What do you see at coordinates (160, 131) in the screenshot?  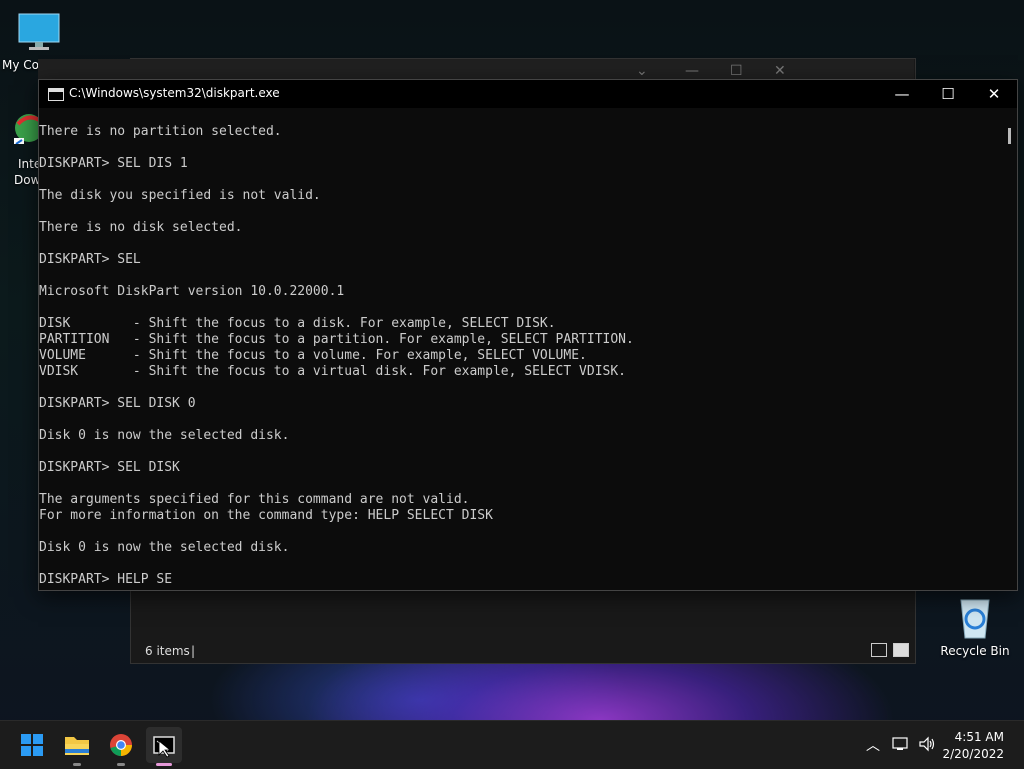 I see `console-line: There is no partition selected.` at bounding box center [160, 131].